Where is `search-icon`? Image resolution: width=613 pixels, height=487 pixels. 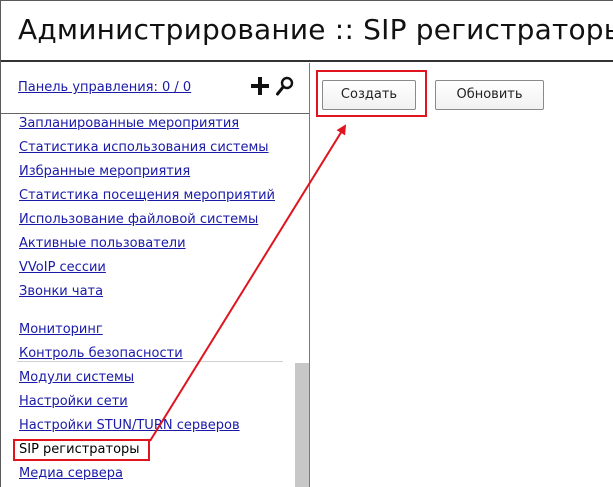 search-icon is located at coordinates (285, 86).